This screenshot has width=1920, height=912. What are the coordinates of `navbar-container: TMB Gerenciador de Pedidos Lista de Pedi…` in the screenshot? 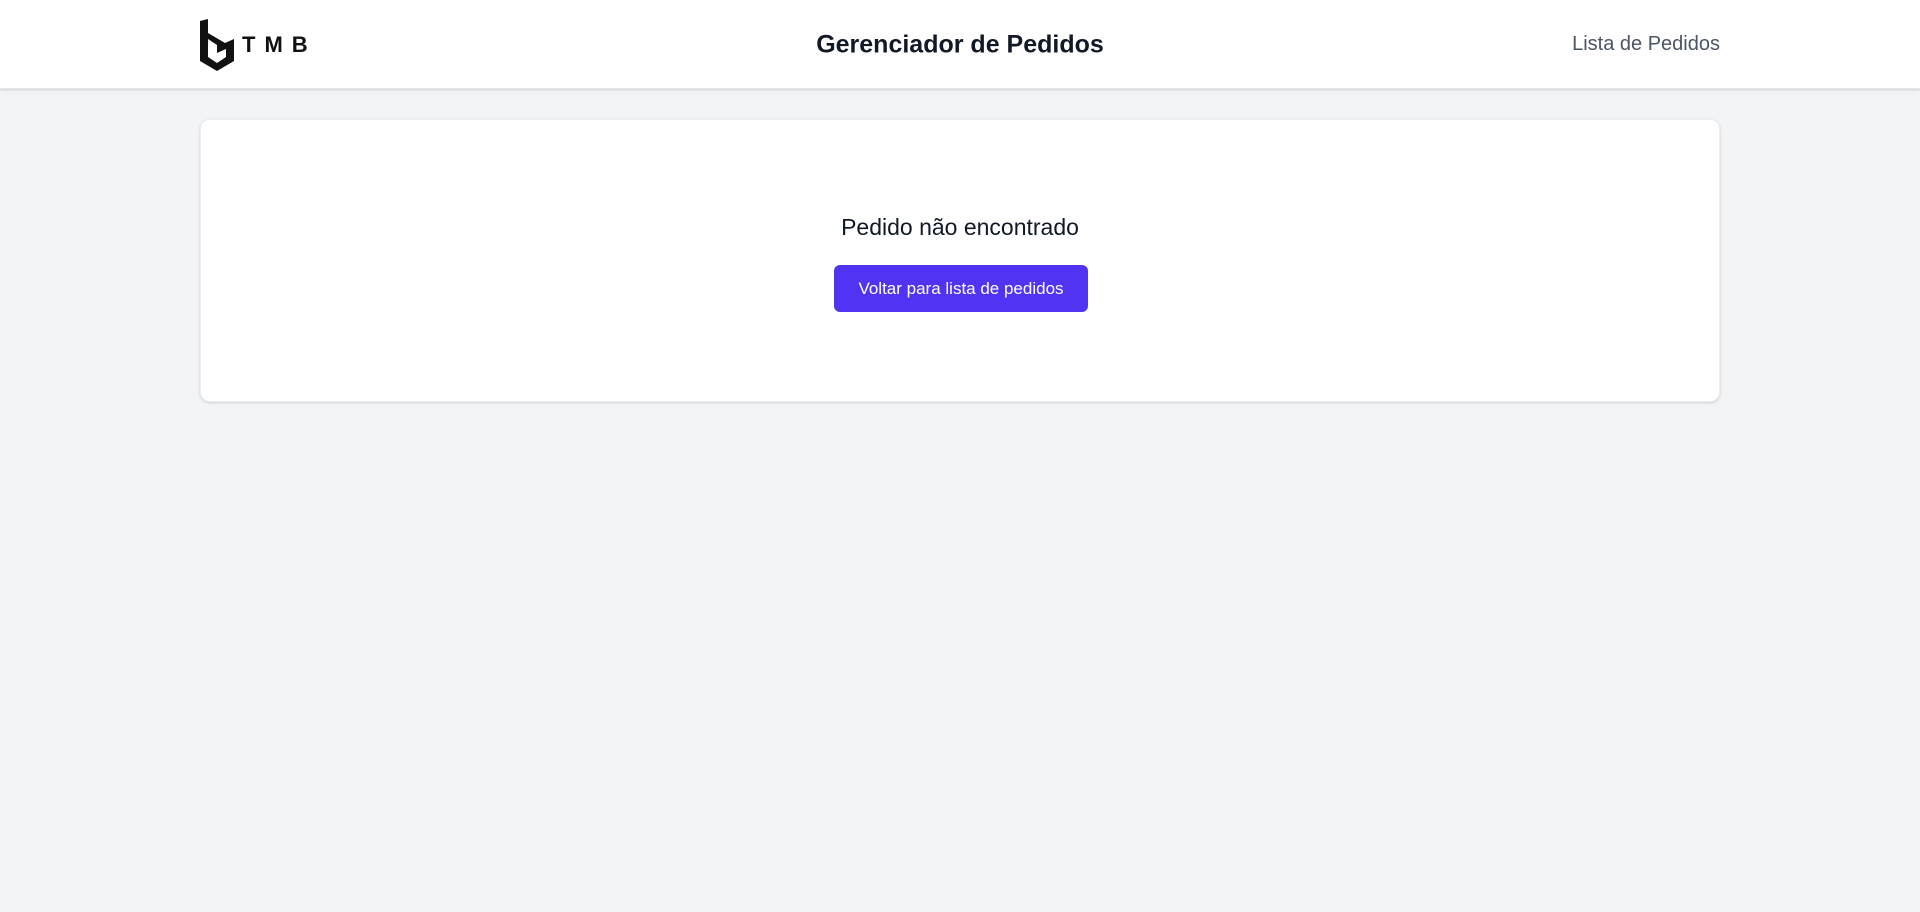 It's located at (960, 44).